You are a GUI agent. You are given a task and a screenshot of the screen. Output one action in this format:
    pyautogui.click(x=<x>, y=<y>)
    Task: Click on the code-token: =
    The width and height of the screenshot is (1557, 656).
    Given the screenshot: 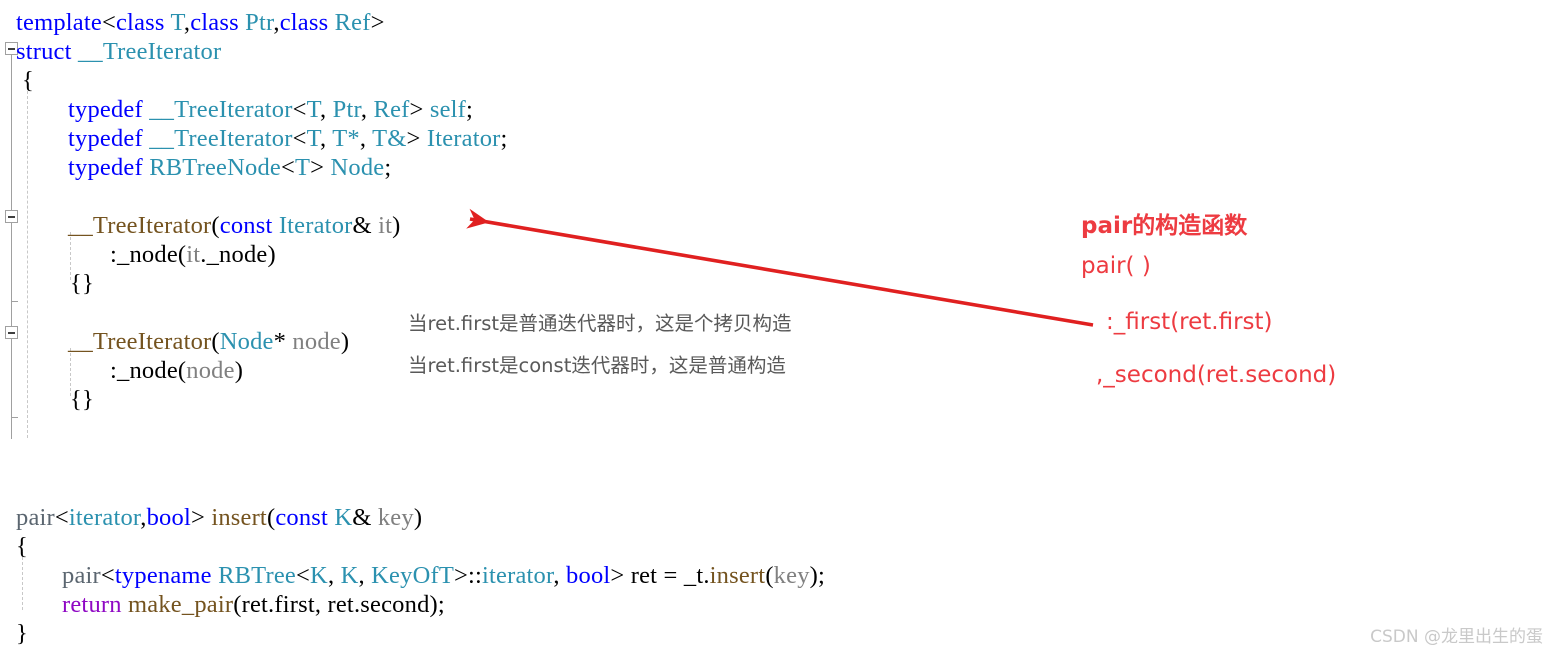 What is the action you would take?
    pyautogui.click(x=670, y=575)
    